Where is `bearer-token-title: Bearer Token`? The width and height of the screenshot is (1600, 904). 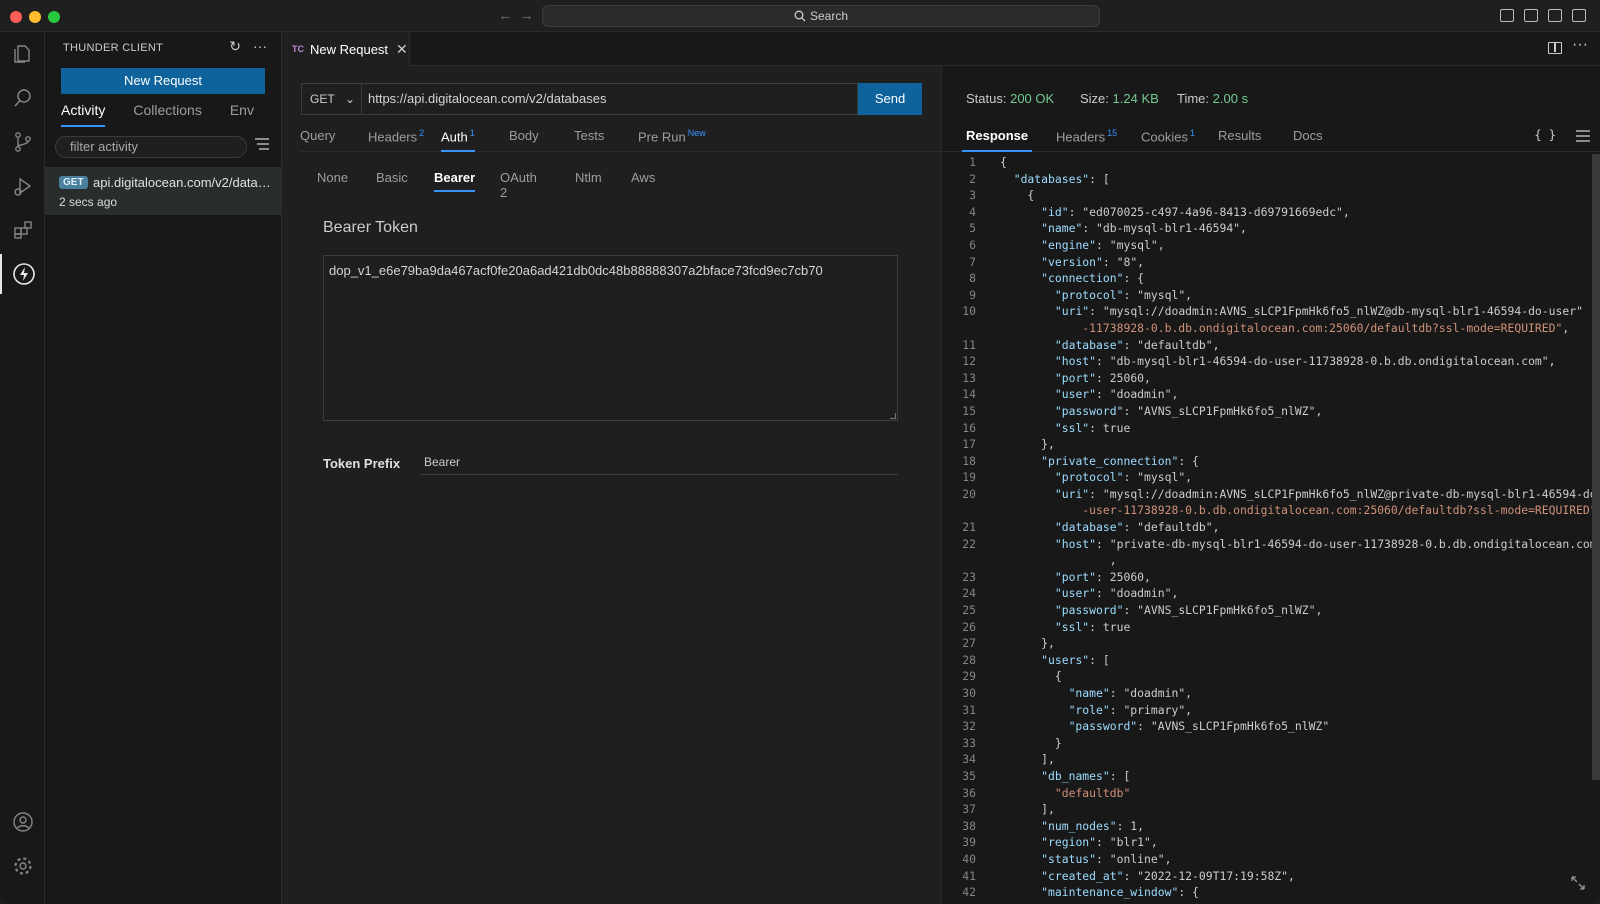 bearer-token-title: Bearer Token is located at coordinates (370, 227).